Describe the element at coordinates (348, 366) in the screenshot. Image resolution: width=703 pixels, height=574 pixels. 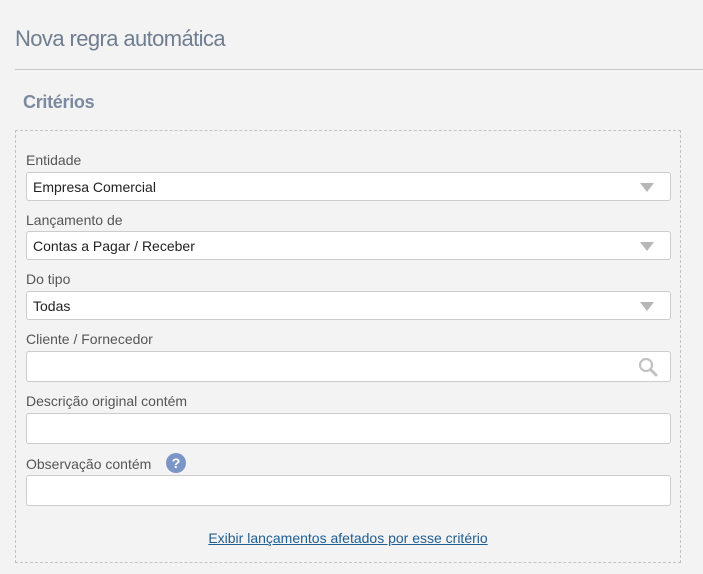
I see `cliente-fornecedor-input` at that location.